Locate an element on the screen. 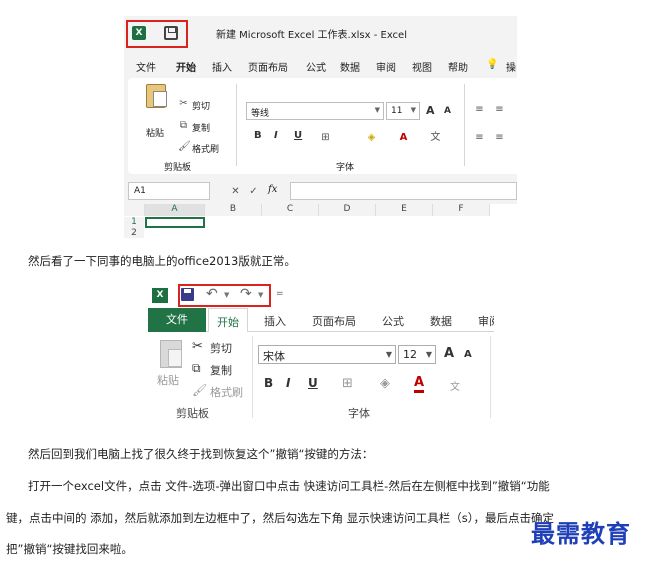 Image resolution: width=654 pixels, height=562 pixels. font-name-select: 等线 ▼ is located at coordinates (315, 111).